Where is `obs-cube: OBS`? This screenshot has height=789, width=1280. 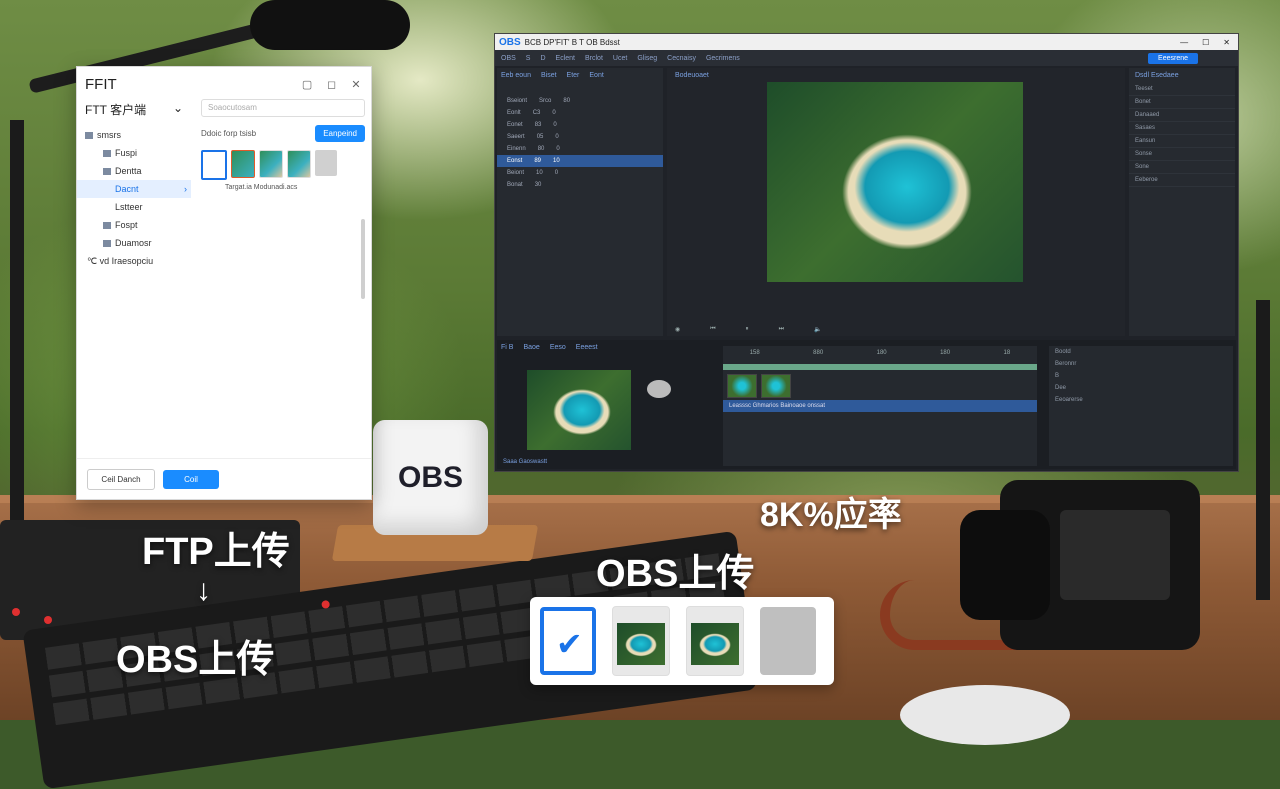 obs-cube: OBS is located at coordinates (430, 477).